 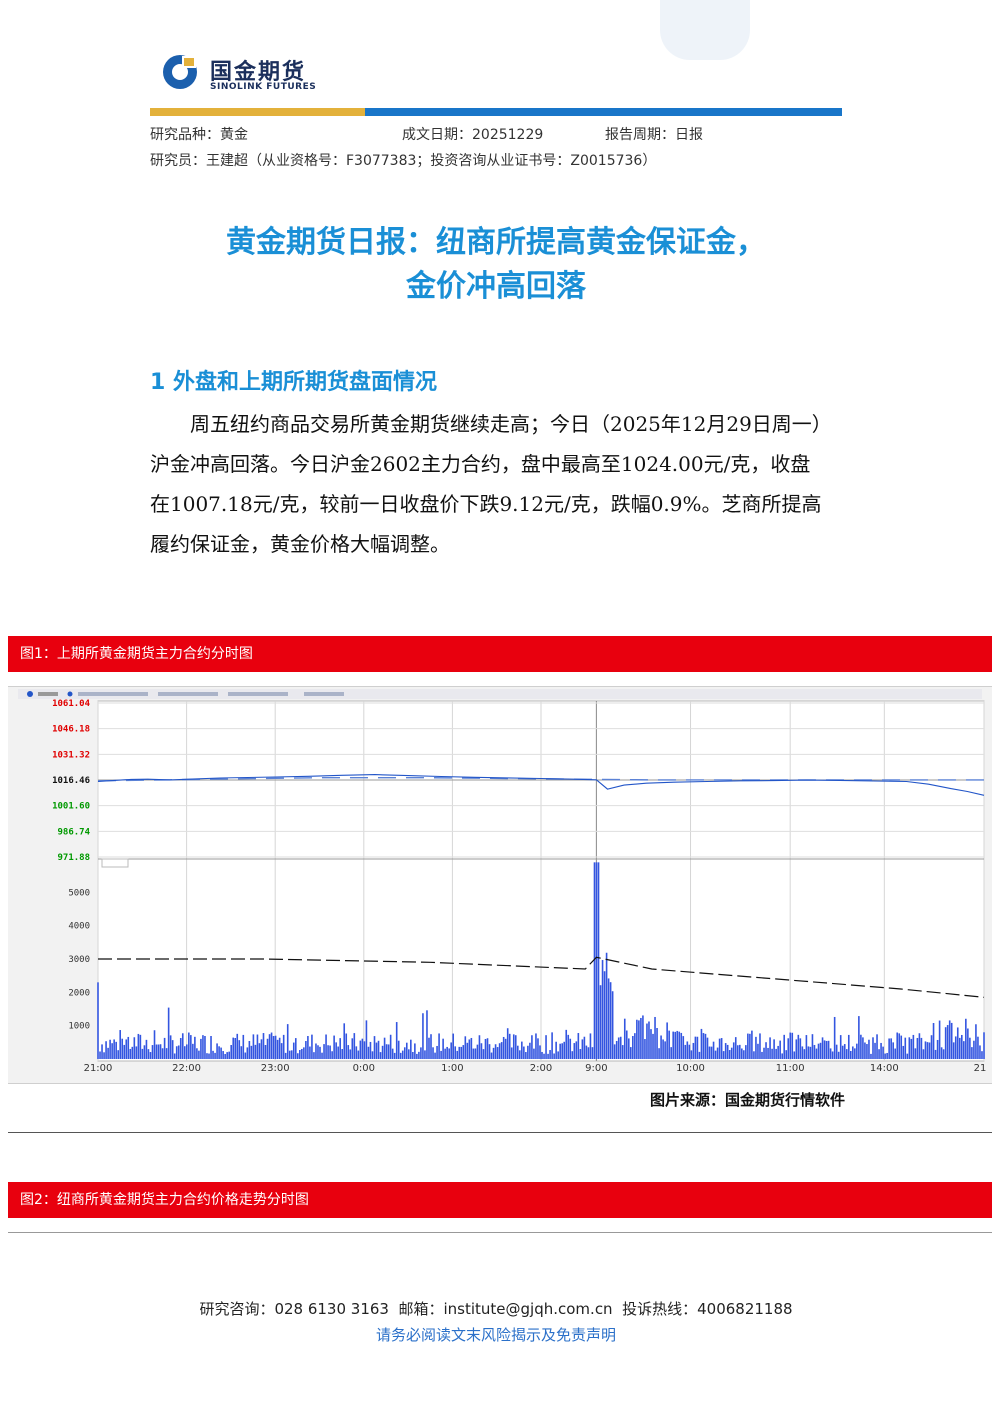 What do you see at coordinates (180, 72) in the screenshot?
I see `logo-mark-icon` at bounding box center [180, 72].